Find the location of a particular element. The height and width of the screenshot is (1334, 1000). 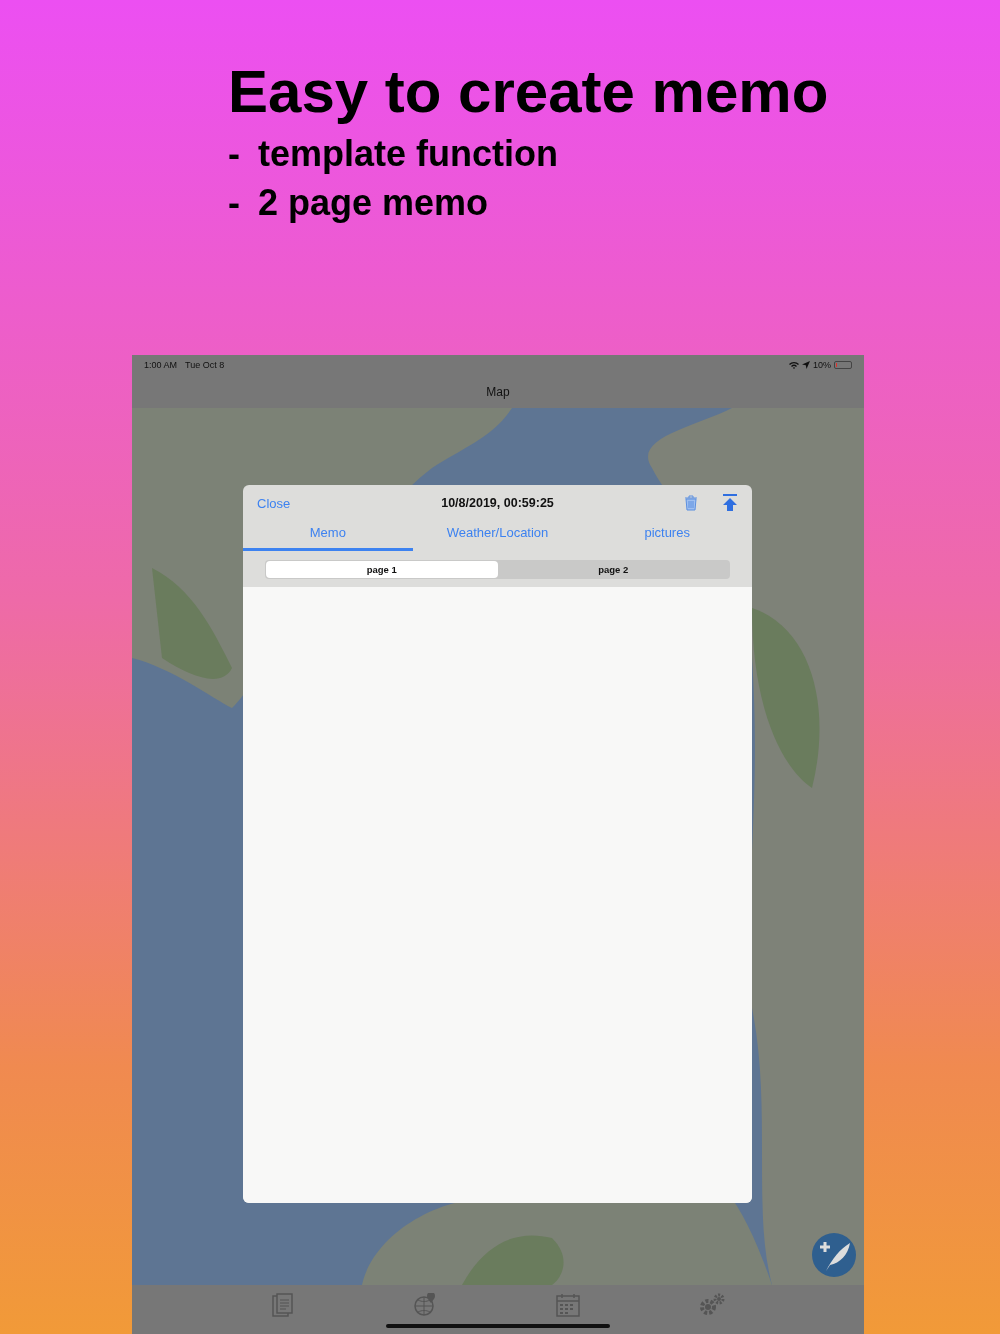

calendar-icon is located at coordinates (567, 1305).